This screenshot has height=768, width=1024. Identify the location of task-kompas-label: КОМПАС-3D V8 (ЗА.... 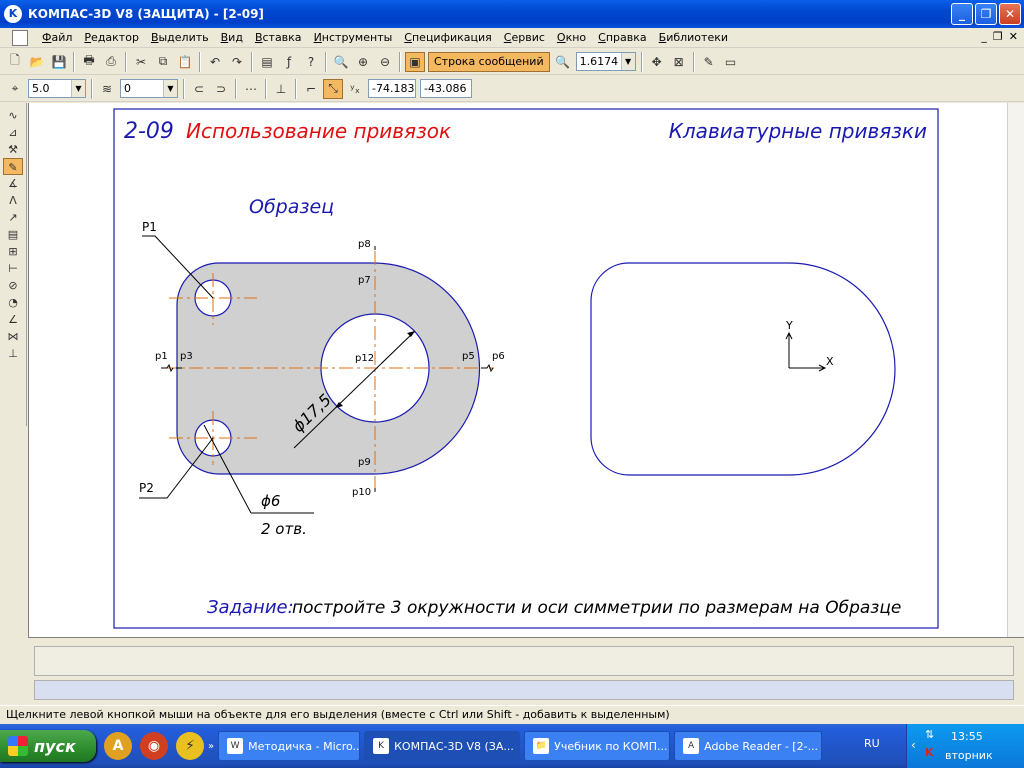
(454, 746).